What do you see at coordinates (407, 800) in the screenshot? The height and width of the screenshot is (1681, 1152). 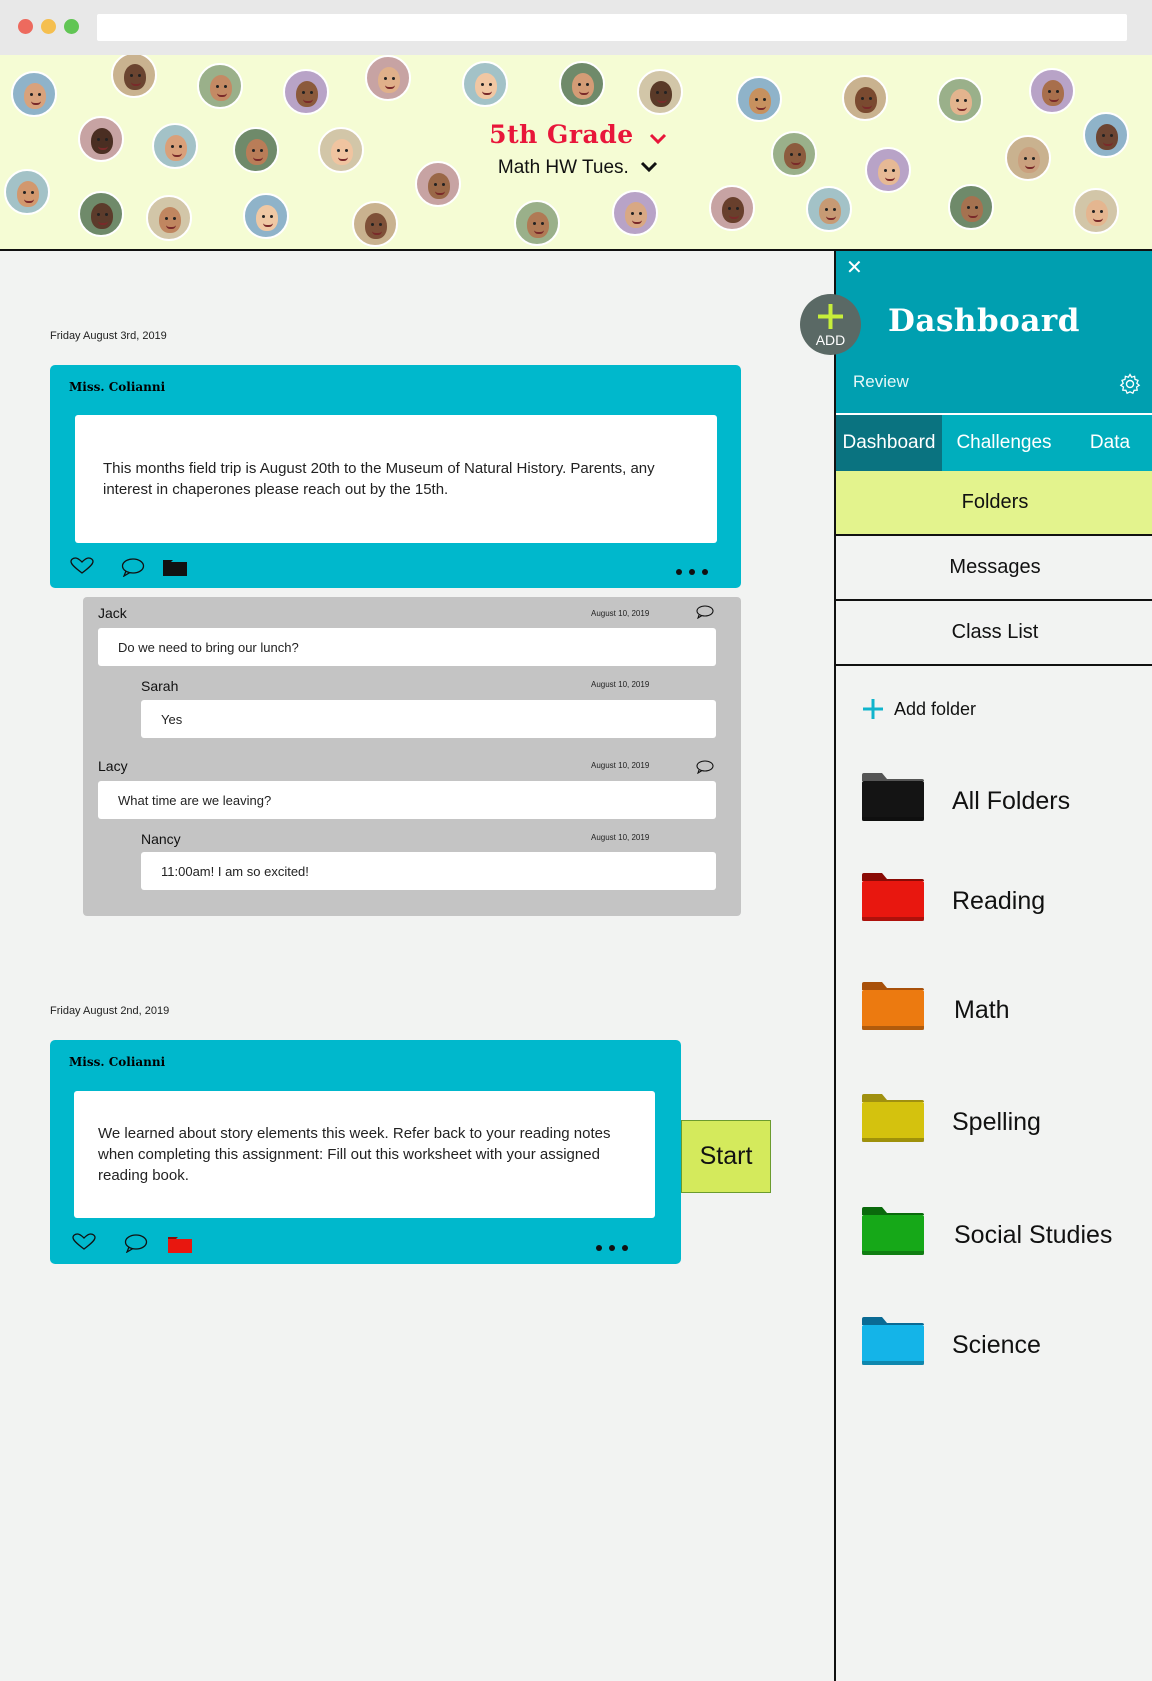 I see `reply-text: What time are we leaving?` at bounding box center [407, 800].